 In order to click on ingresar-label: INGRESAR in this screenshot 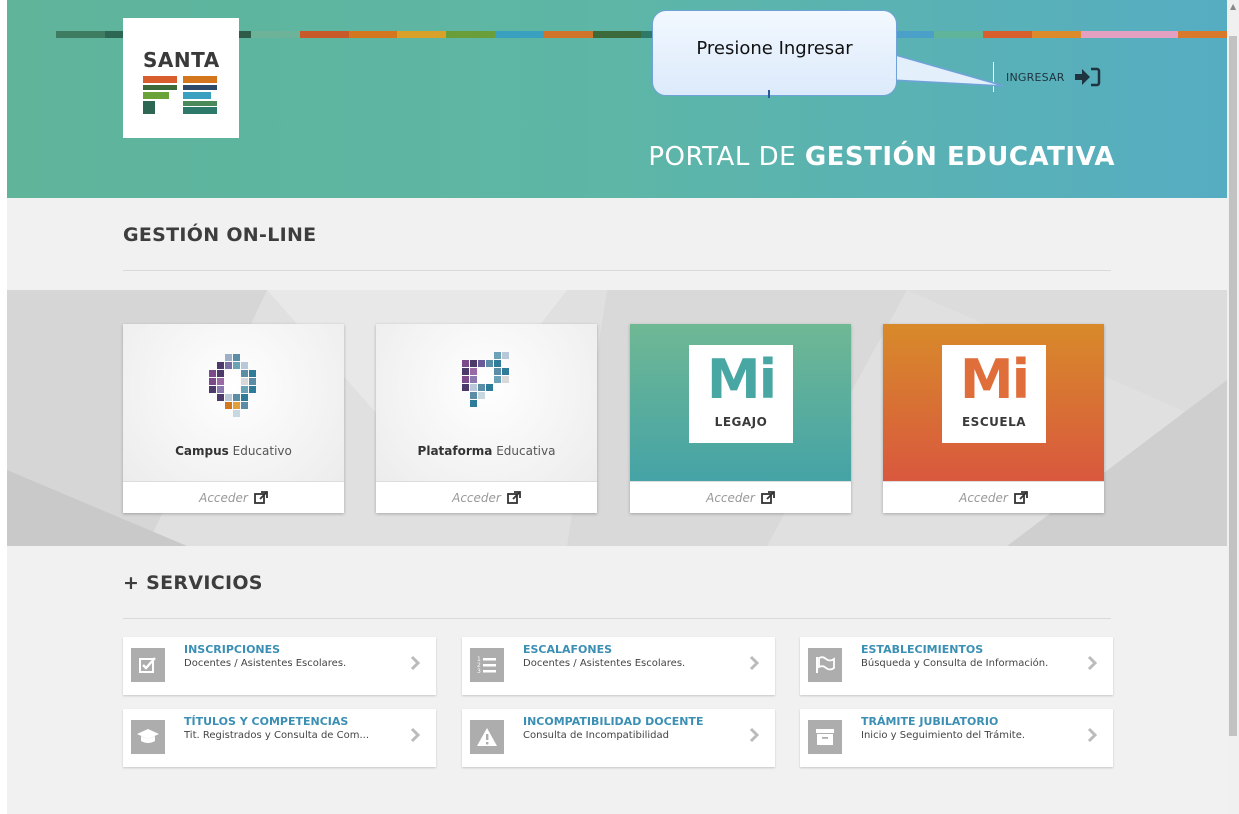, I will do `click(1035, 77)`.